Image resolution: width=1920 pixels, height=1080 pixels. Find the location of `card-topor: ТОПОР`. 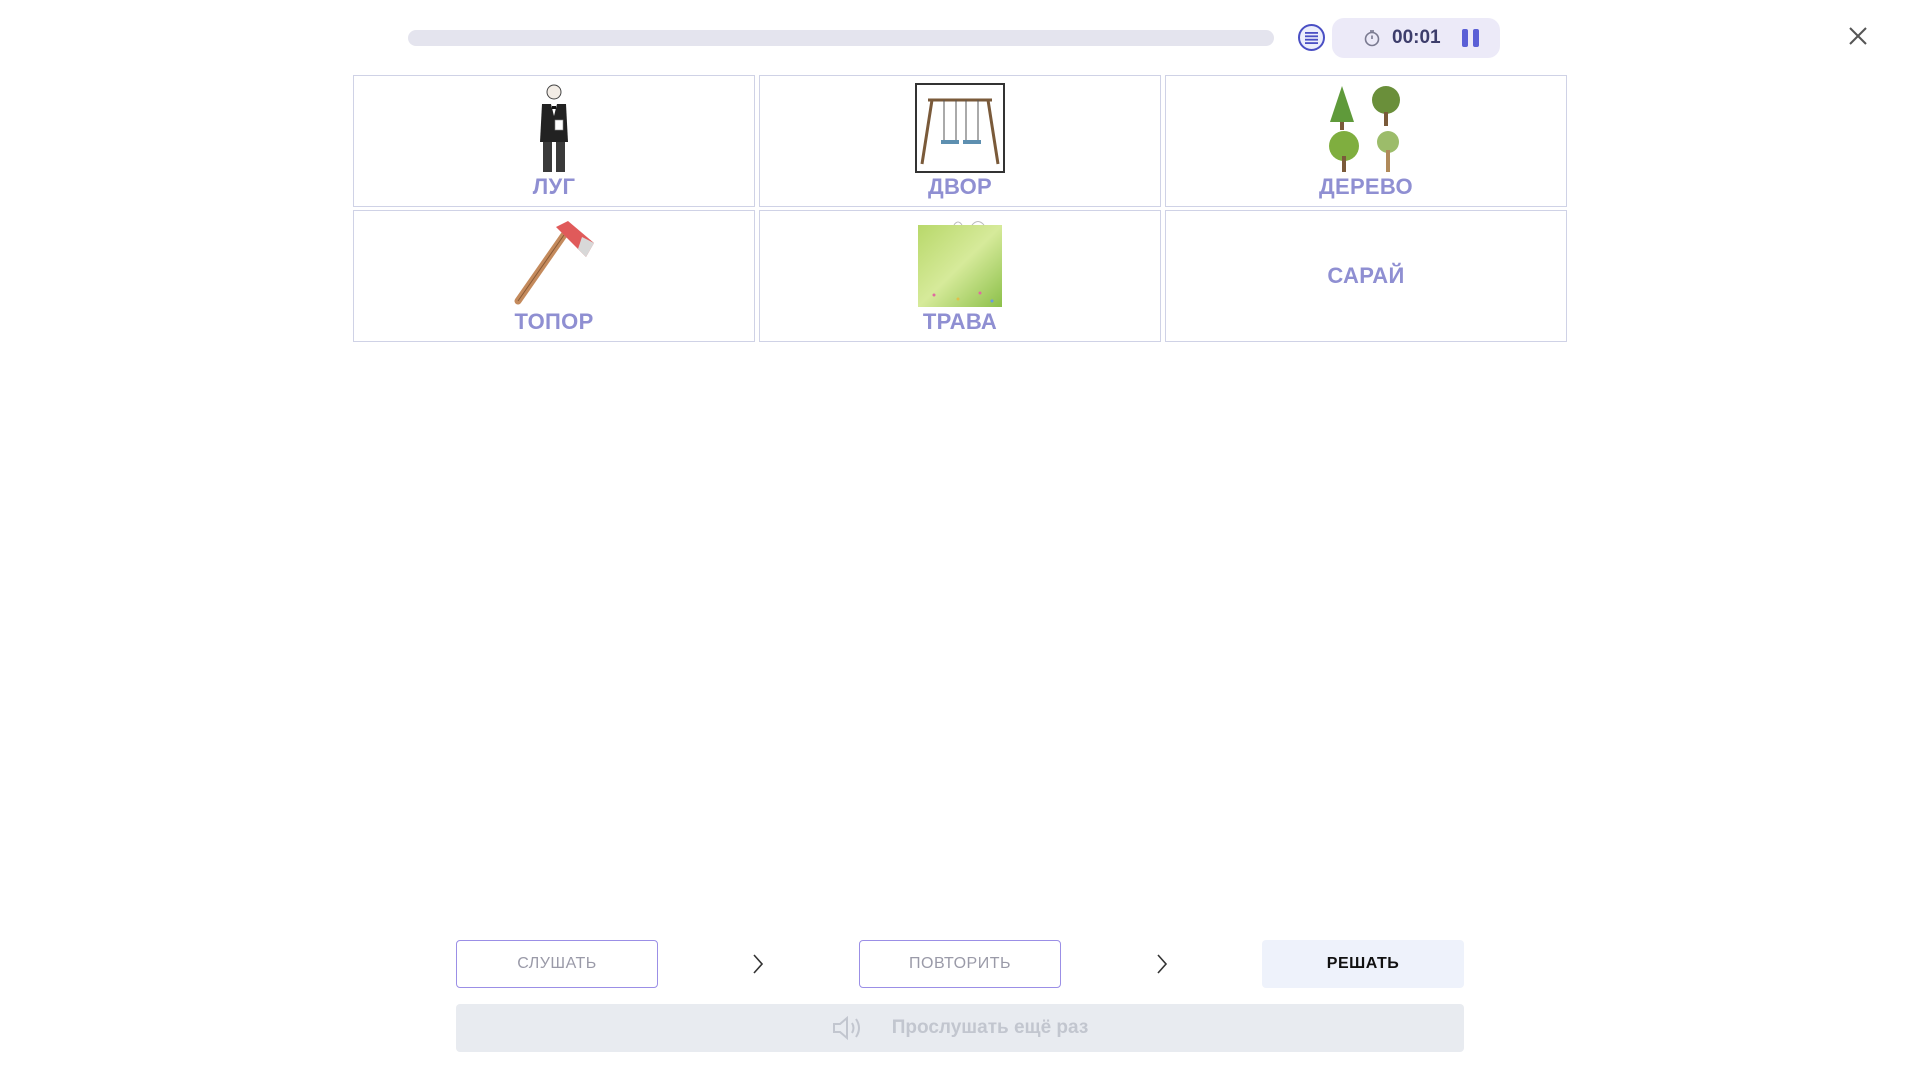

card-topor: ТОПОР is located at coordinates (554, 276).